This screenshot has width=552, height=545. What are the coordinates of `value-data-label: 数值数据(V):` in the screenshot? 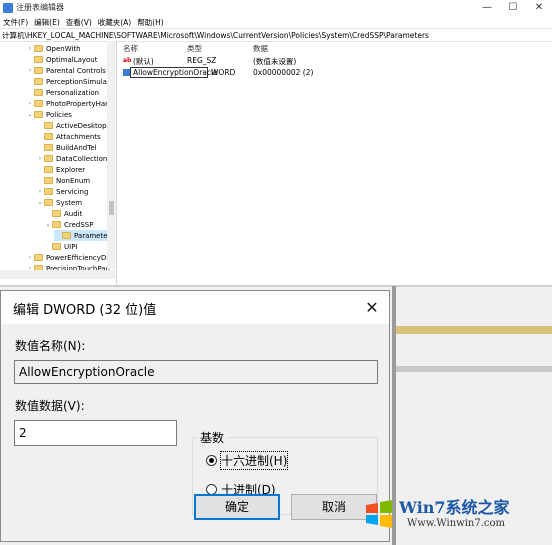 It's located at (50, 406).